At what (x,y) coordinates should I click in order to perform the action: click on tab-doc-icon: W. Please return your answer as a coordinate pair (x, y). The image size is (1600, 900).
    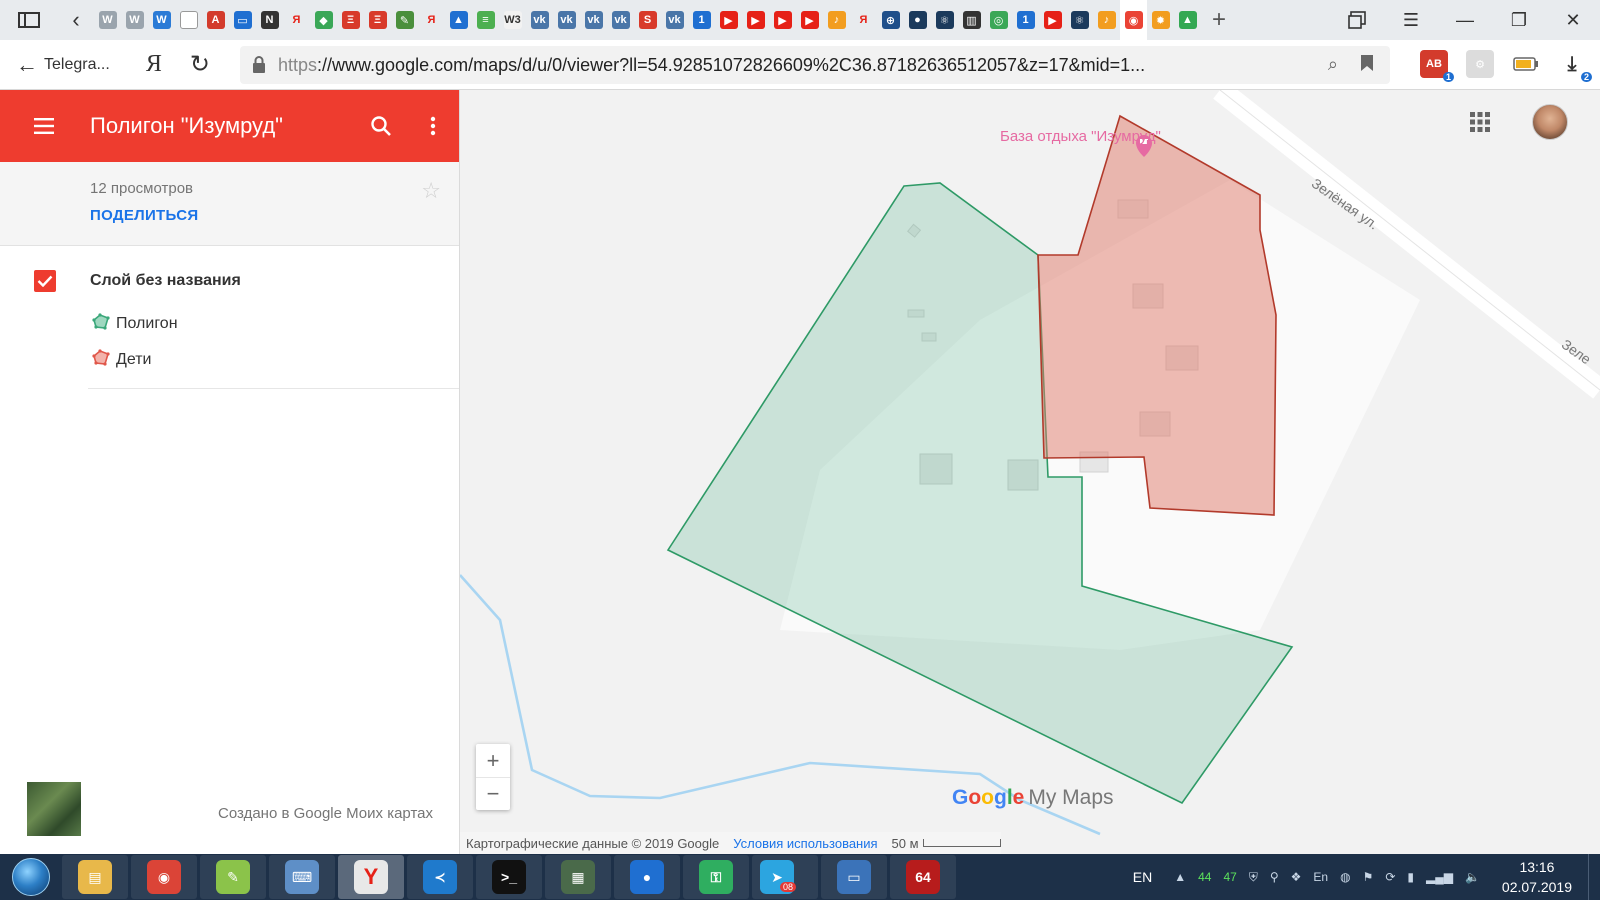
    Looking at the image, I should click on (134, 20).